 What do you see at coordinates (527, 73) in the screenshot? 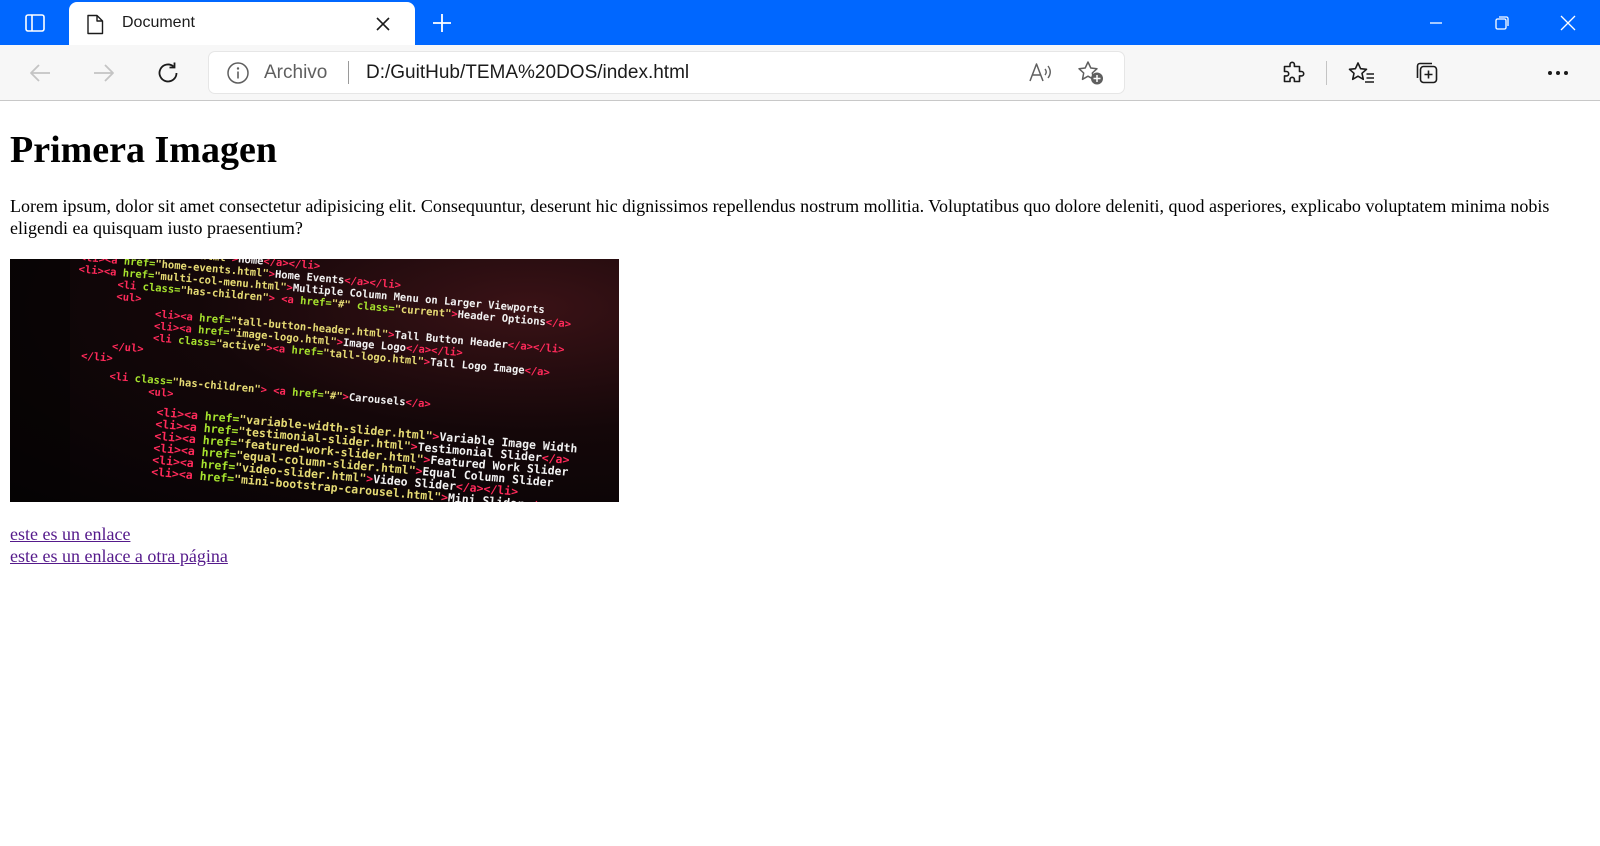
I see `url-text: D:/GuitHub/TEMA%20DOS/index.html` at bounding box center [527, 73].